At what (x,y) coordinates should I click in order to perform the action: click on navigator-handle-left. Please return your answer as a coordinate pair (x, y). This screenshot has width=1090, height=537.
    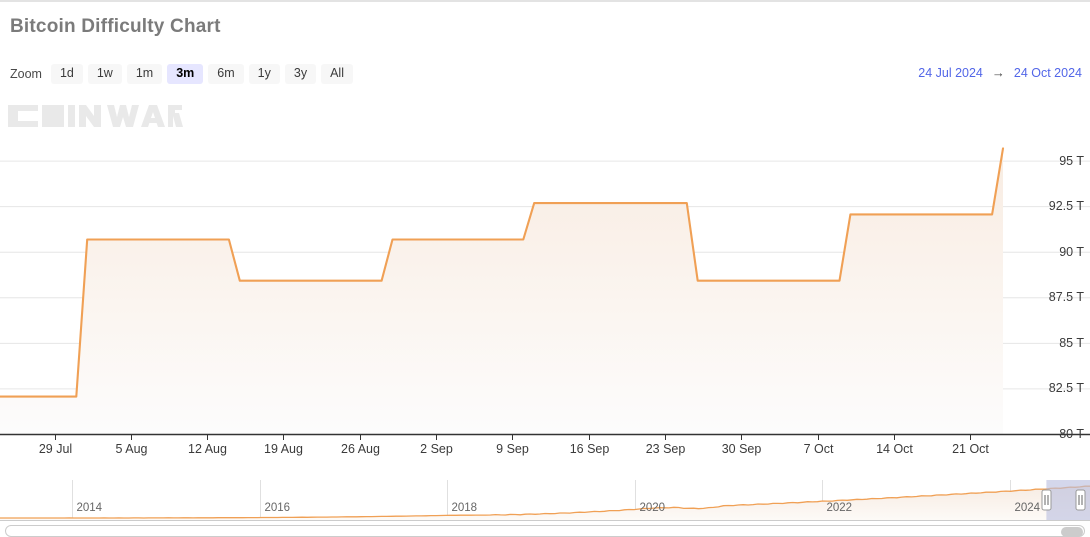
    Looking at the image, I should click on (1046, 500).